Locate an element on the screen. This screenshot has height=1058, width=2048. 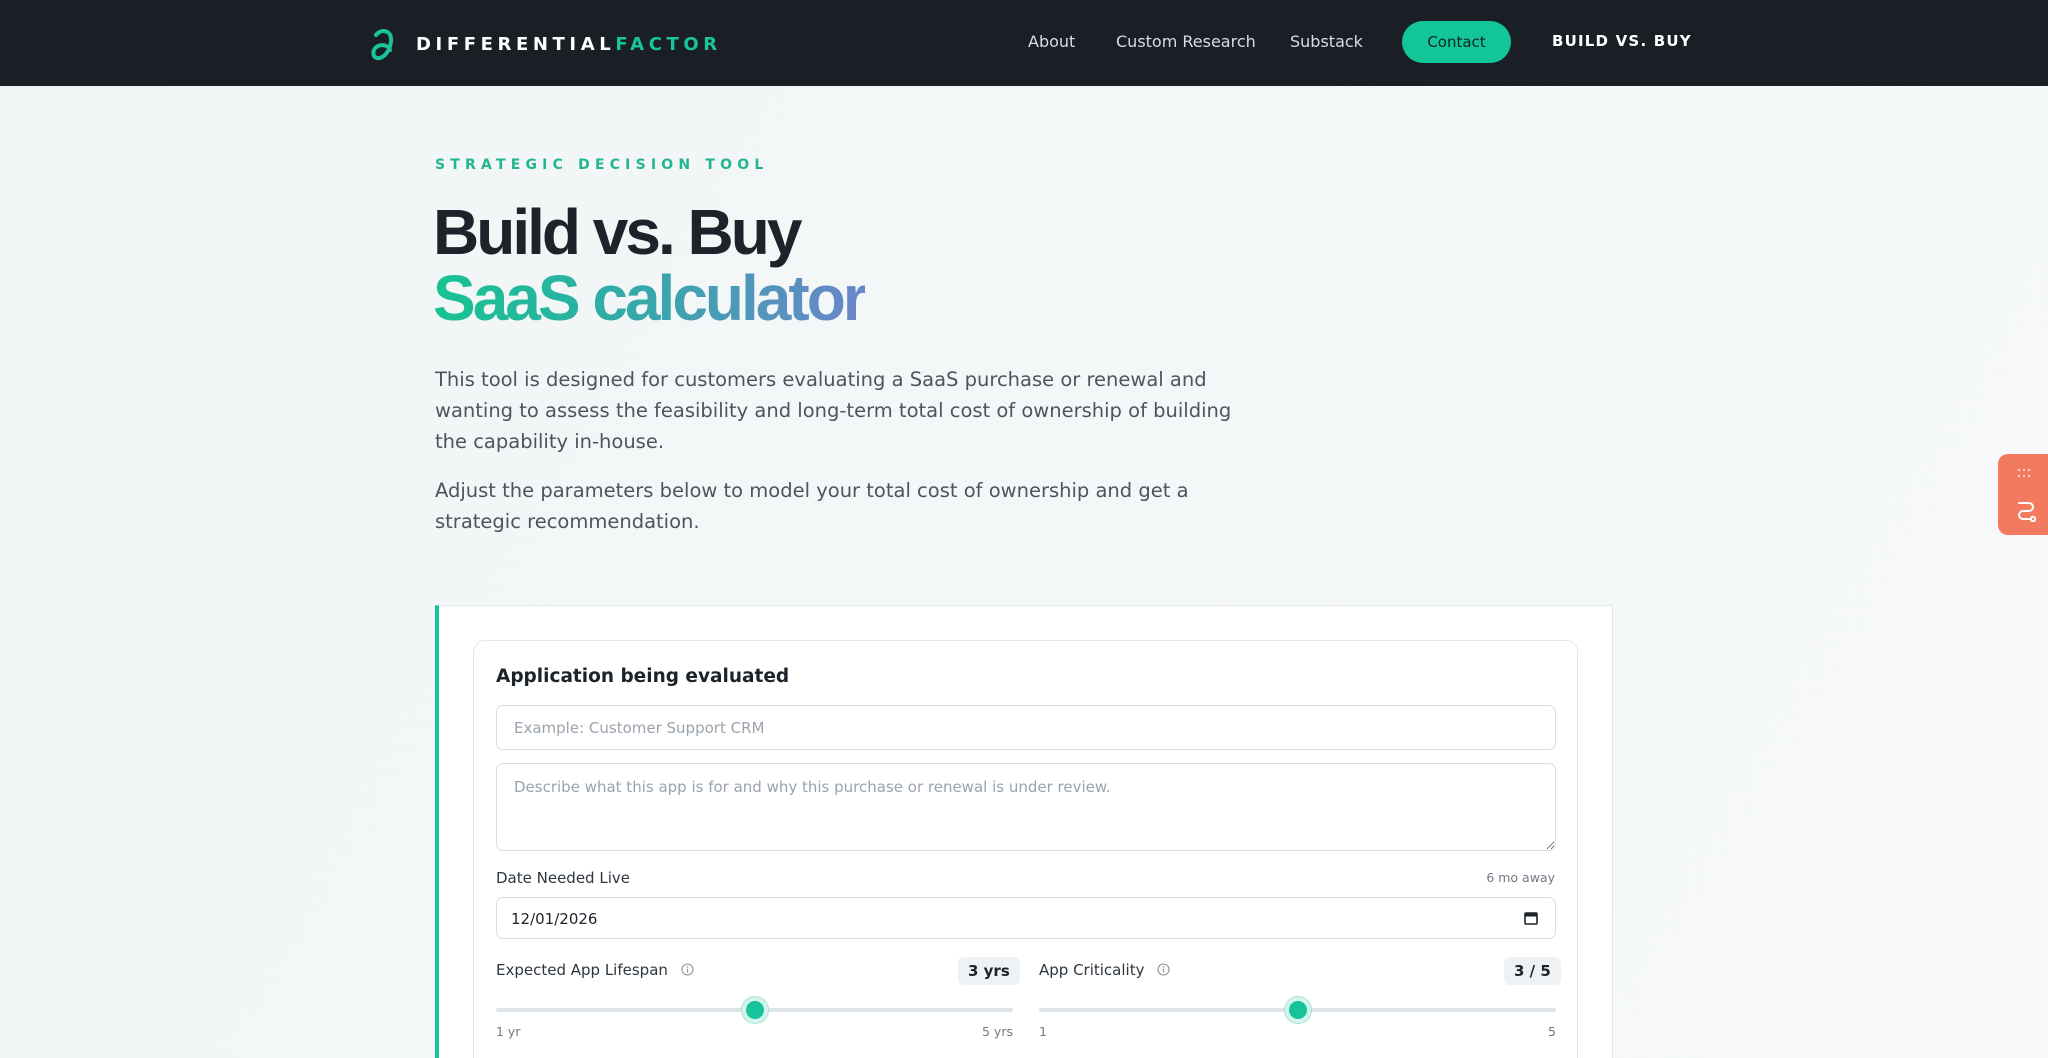
criticality-max-label: 5 is located at coordinates (1552, 1031).